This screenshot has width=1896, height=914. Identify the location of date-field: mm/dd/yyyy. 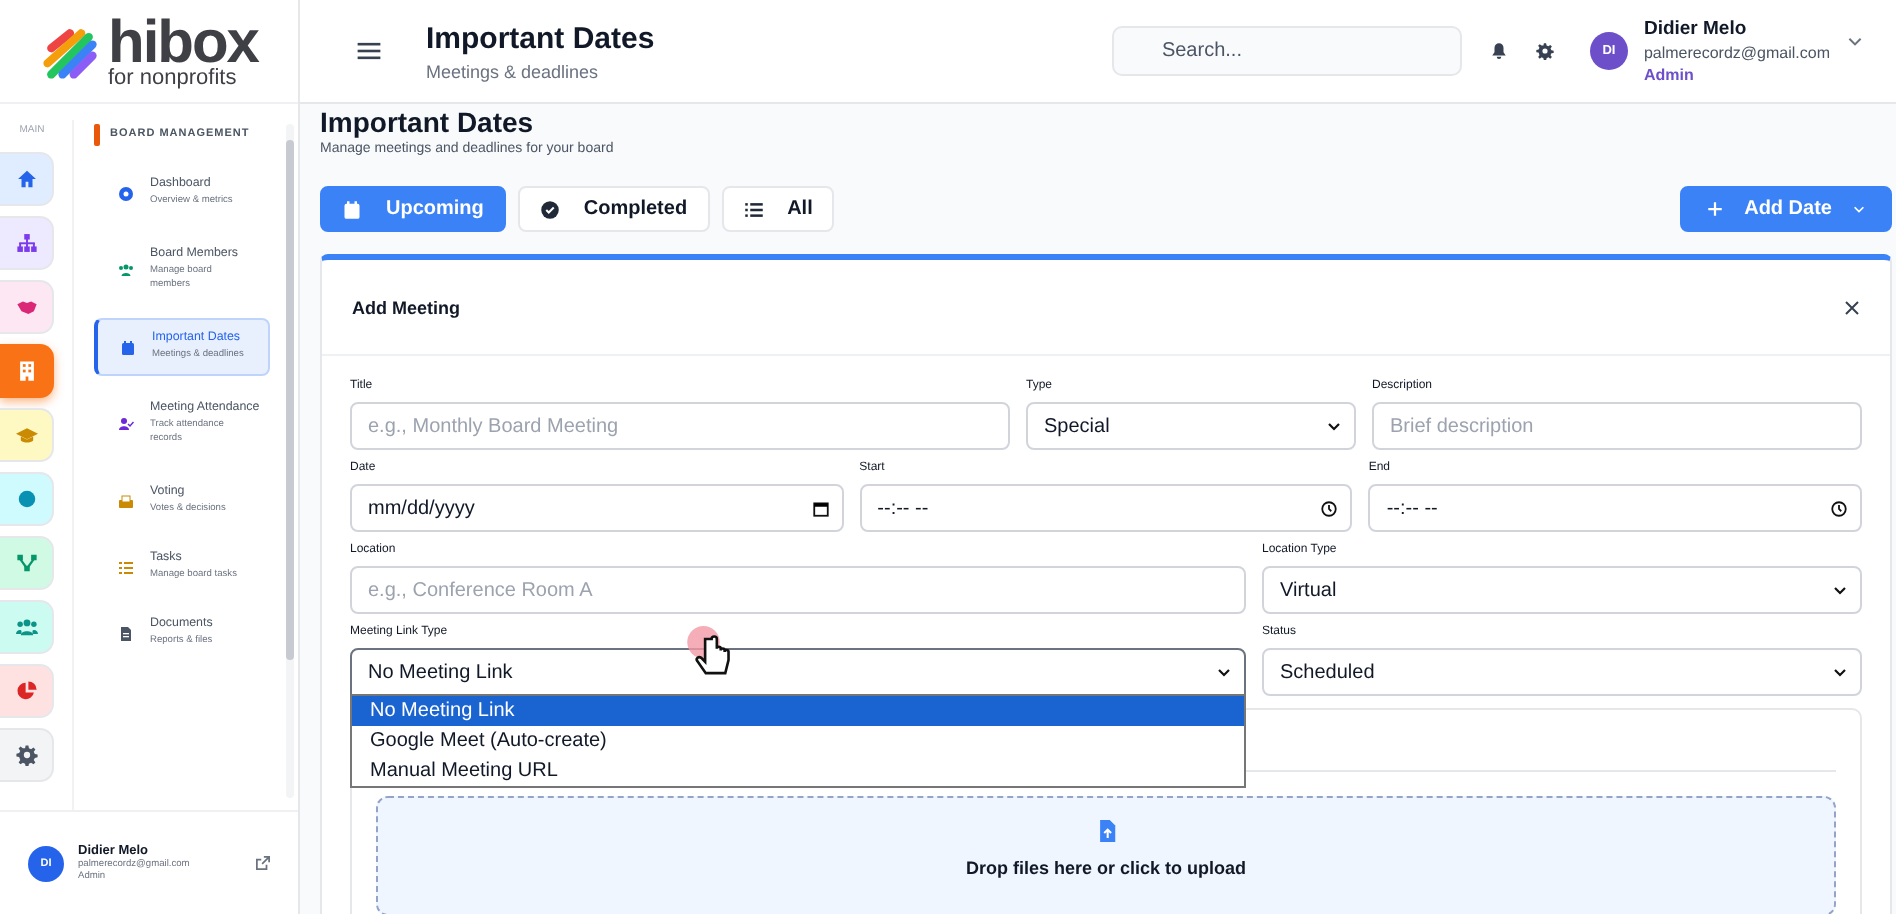
(597, 508).